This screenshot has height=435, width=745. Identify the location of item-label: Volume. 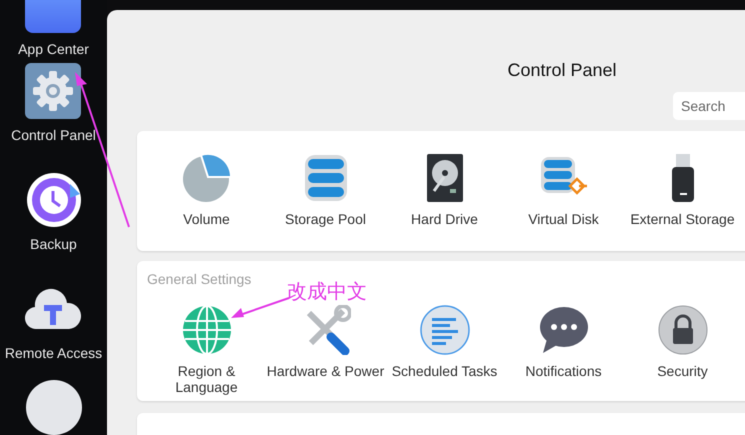
(206, 219).